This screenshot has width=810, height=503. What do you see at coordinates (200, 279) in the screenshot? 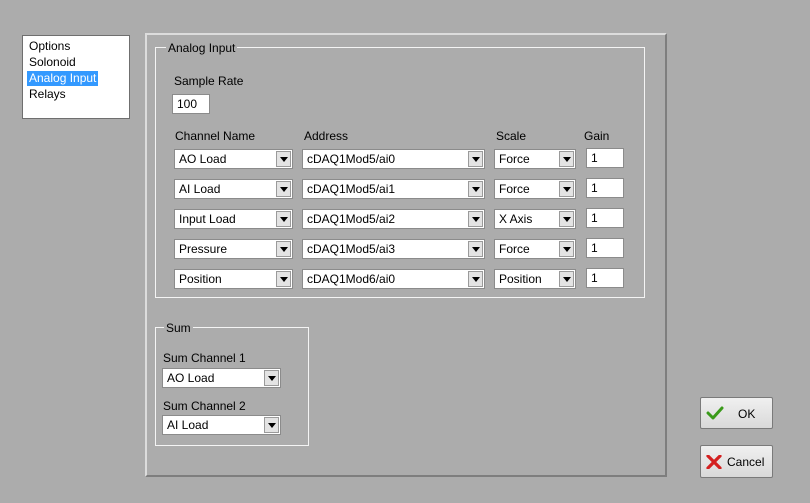
I see `channel-name-value: Position` at bounding box center [200, 279].